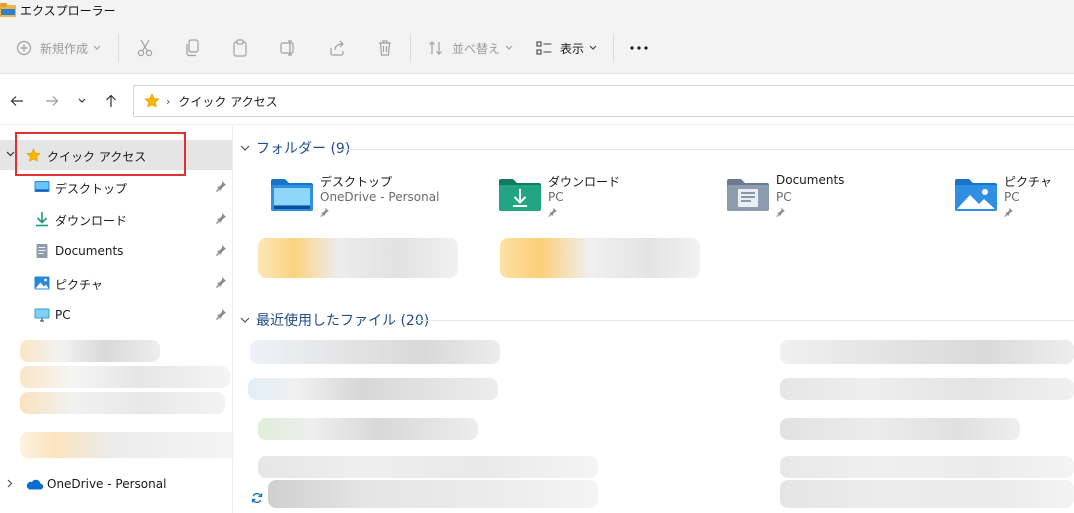 This screenshot has width=1074, height=513. What do you see at coordinates (64, 48) in the screenshot?
I see `new-button-label: 新規作成` at bounding box center [64, 48].